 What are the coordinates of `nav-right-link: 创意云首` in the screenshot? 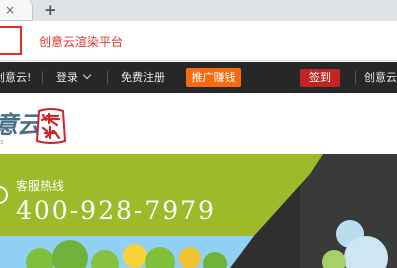 It's located at (380, 77).